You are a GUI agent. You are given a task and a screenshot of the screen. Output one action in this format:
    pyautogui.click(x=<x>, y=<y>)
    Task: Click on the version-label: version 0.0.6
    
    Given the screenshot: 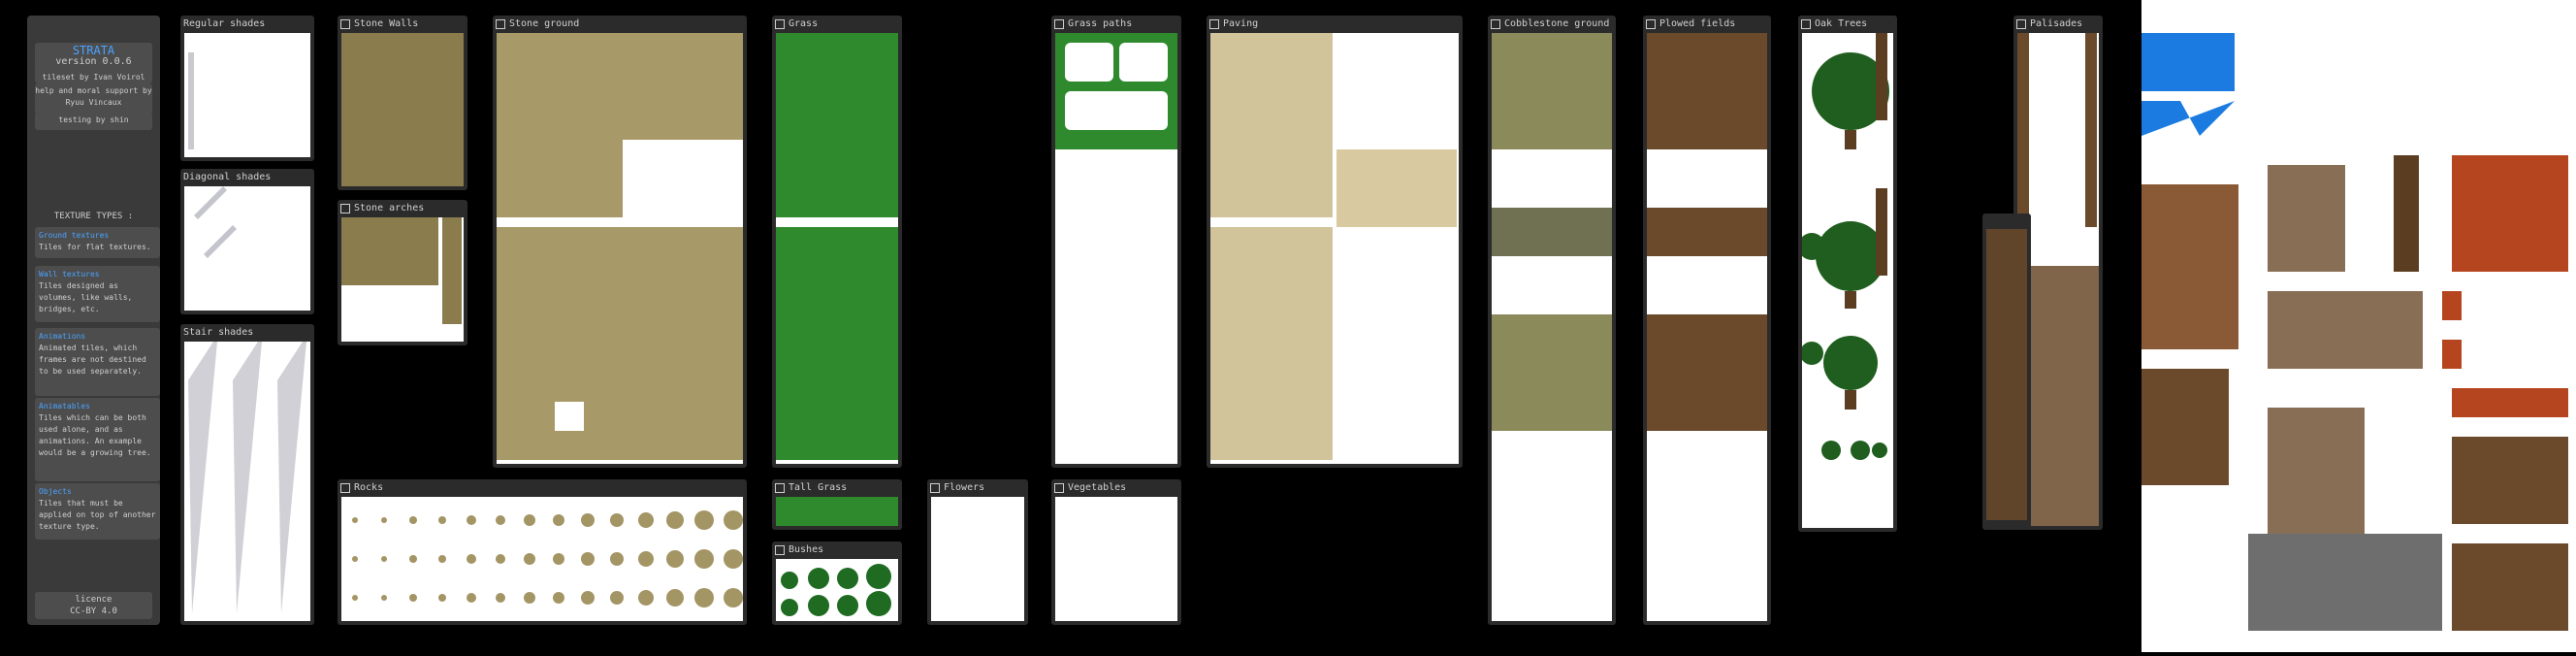 What is the action you would take?
    pyautogui.click(x=93, y=61)
    